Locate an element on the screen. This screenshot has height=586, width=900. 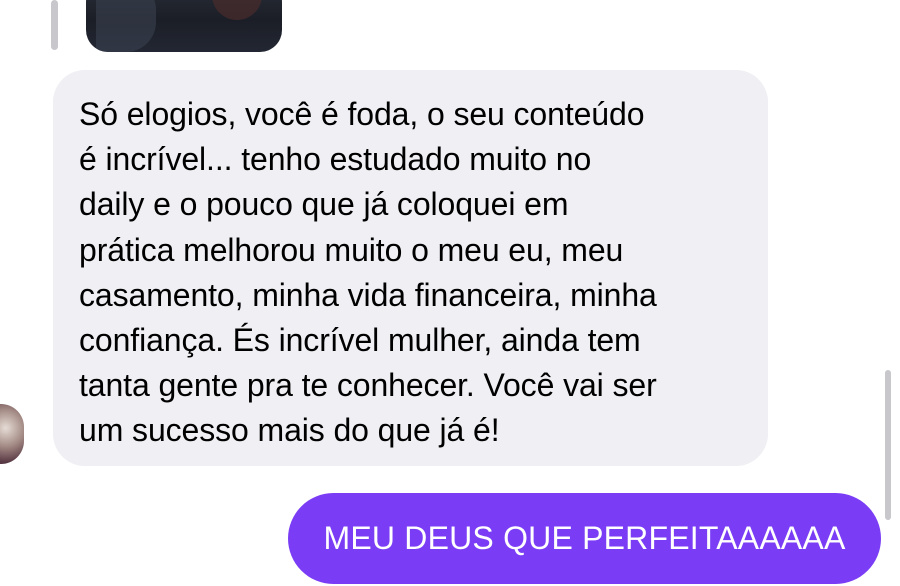
message-line: casamento, minha vida financeira, minha is located at coordinates (368, 294).